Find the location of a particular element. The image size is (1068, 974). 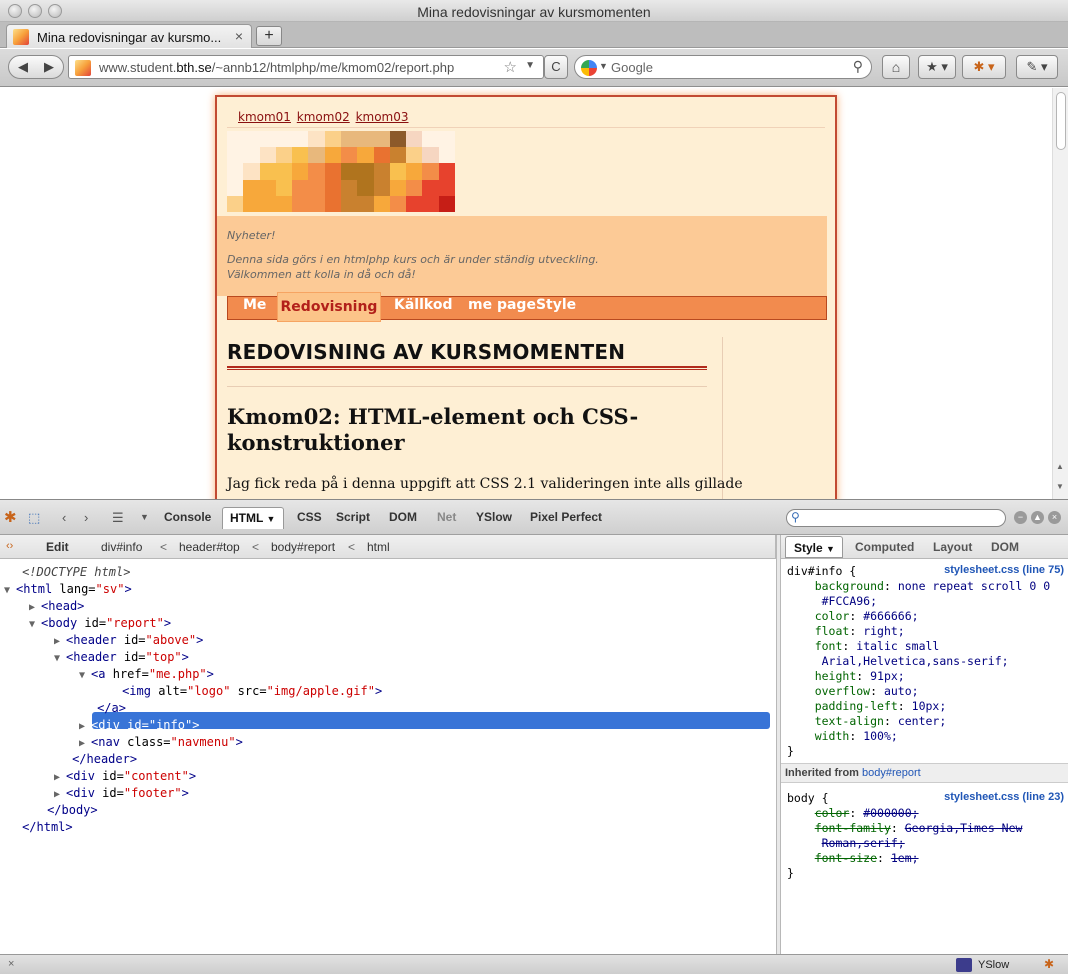

tree-node: ▶ <head> is located at coordinates (56, 606).